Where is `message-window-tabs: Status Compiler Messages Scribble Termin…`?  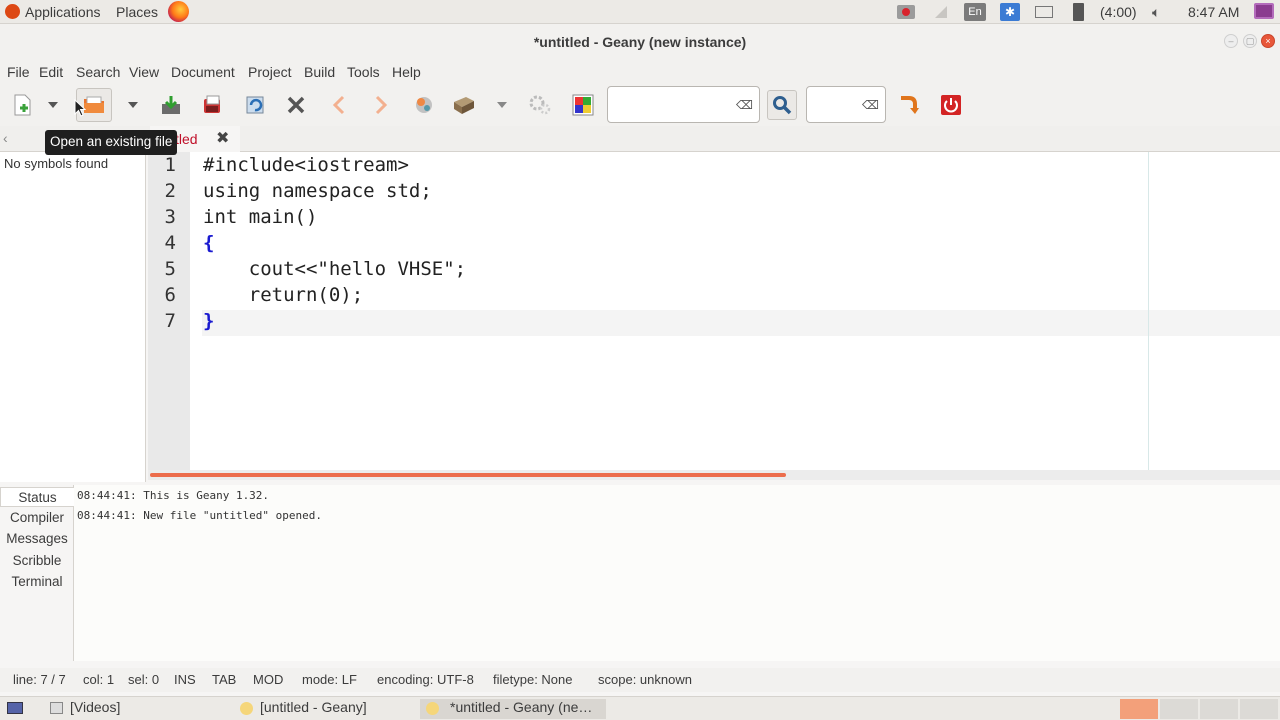
message-window-tabs: Status Compiler Messages Scribble Termin… is located at coordinates (37, 573).